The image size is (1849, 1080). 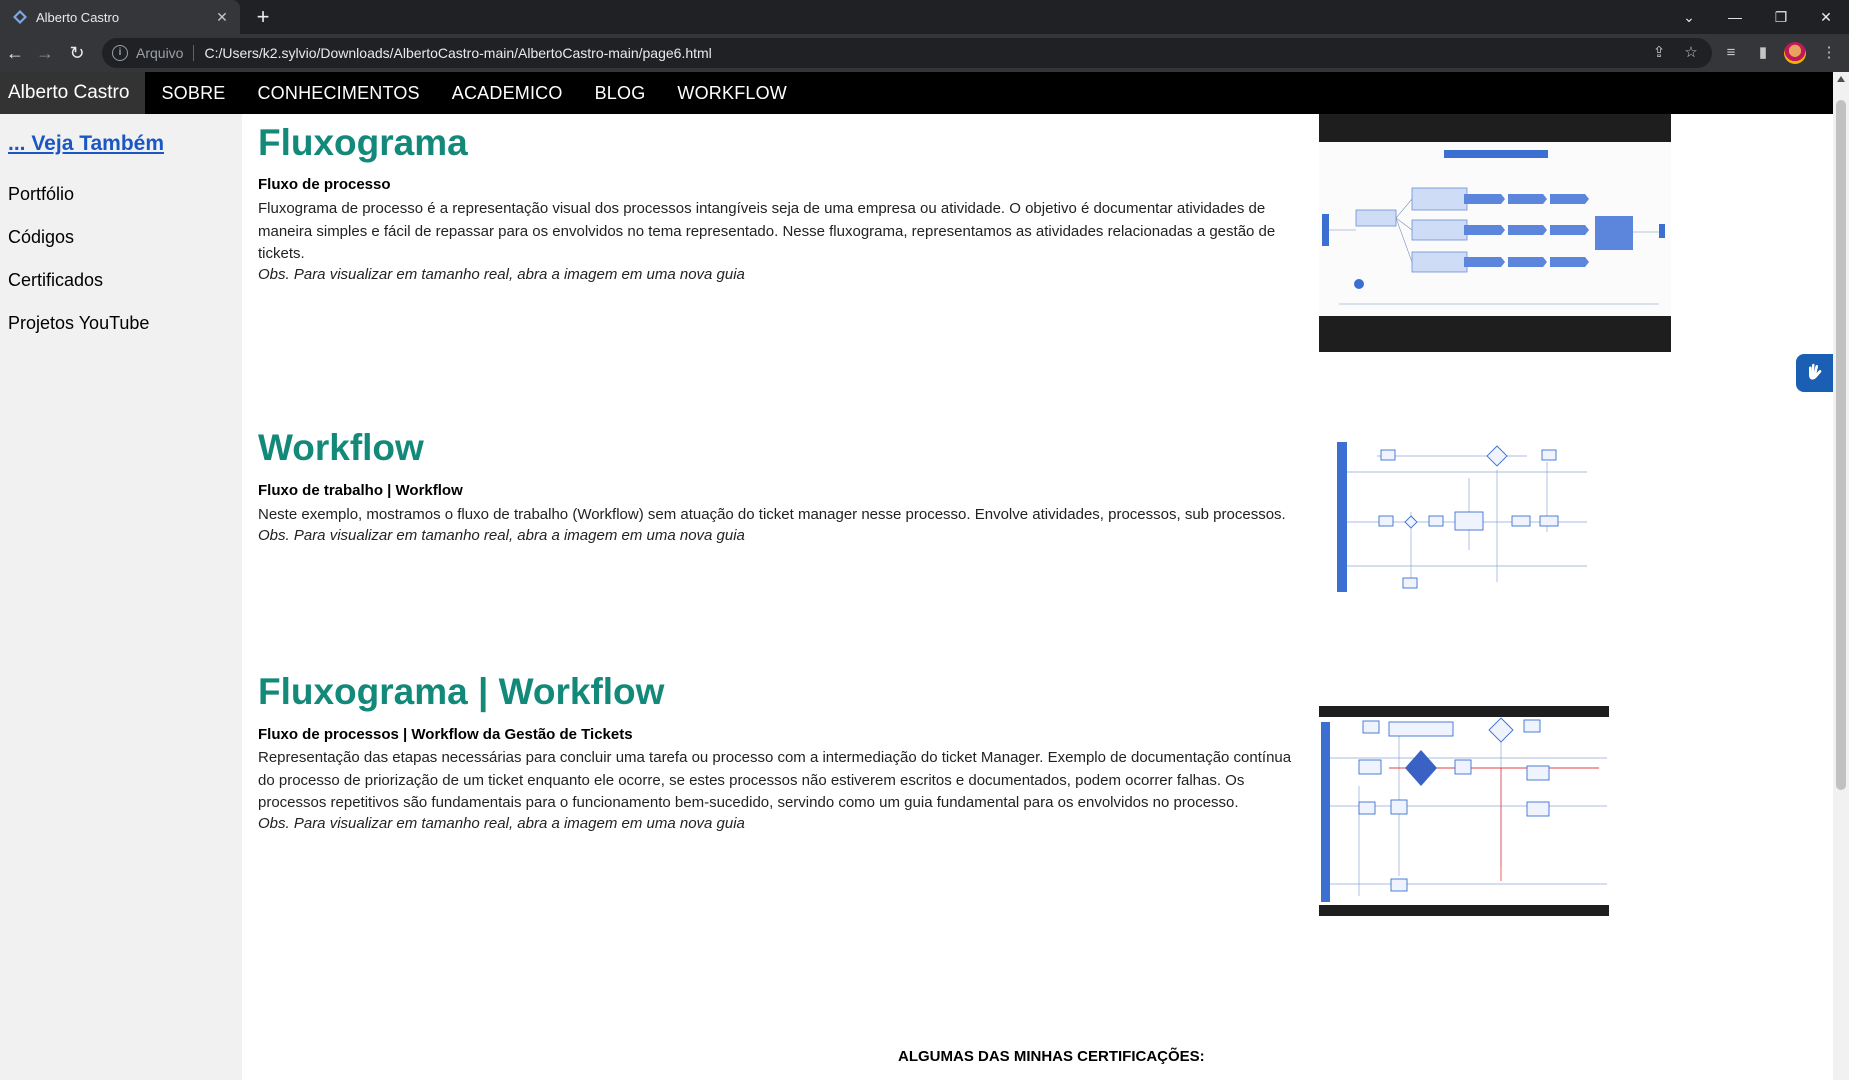 I want to click on tab-title: Alberto Castro, so click(x=78, y=17).